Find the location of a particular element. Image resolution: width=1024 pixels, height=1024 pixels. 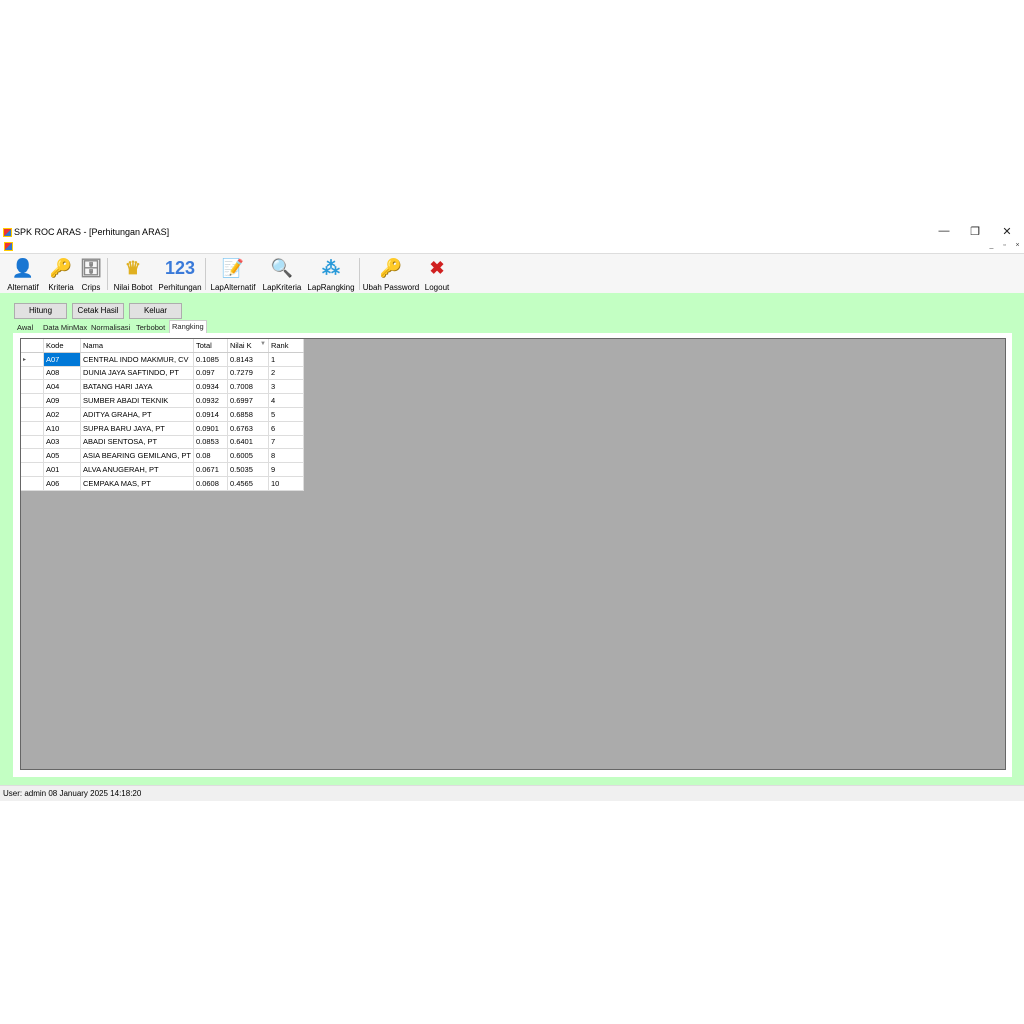

table-row: A08 DUNIA JAYA SAFTINDO, PT 0.097 0.7279 2 is located at coordinates (162, 373).